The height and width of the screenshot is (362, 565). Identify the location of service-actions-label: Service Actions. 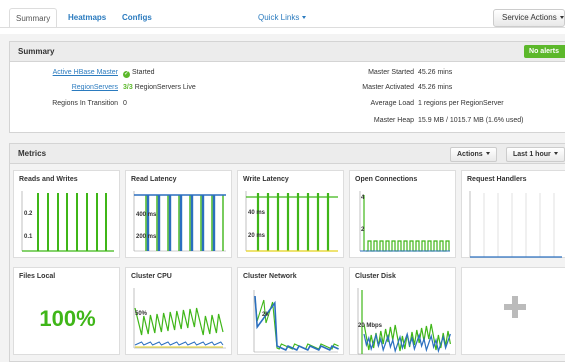
(529, 17).